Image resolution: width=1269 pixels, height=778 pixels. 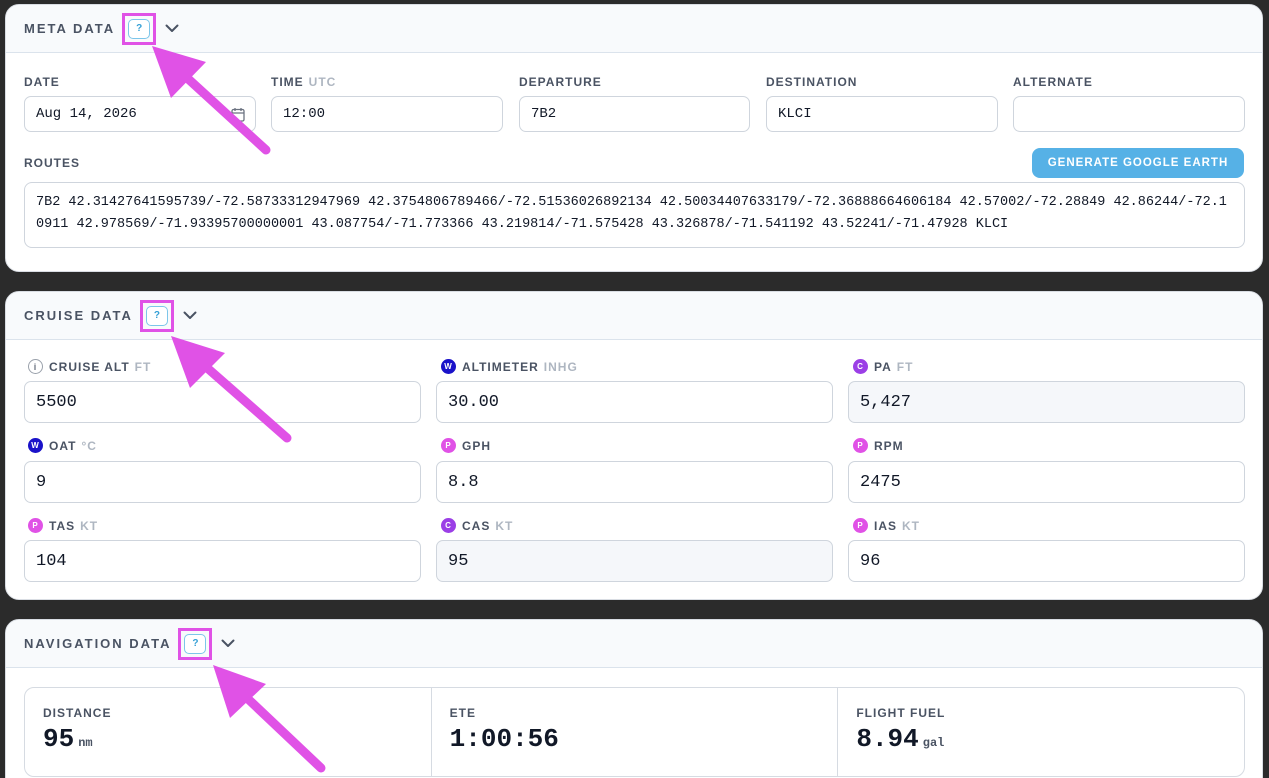 What do you see at coordinates (905, 366) in the screenshot?
I see `pa-unit: FT` at bounding box center [905, 366].